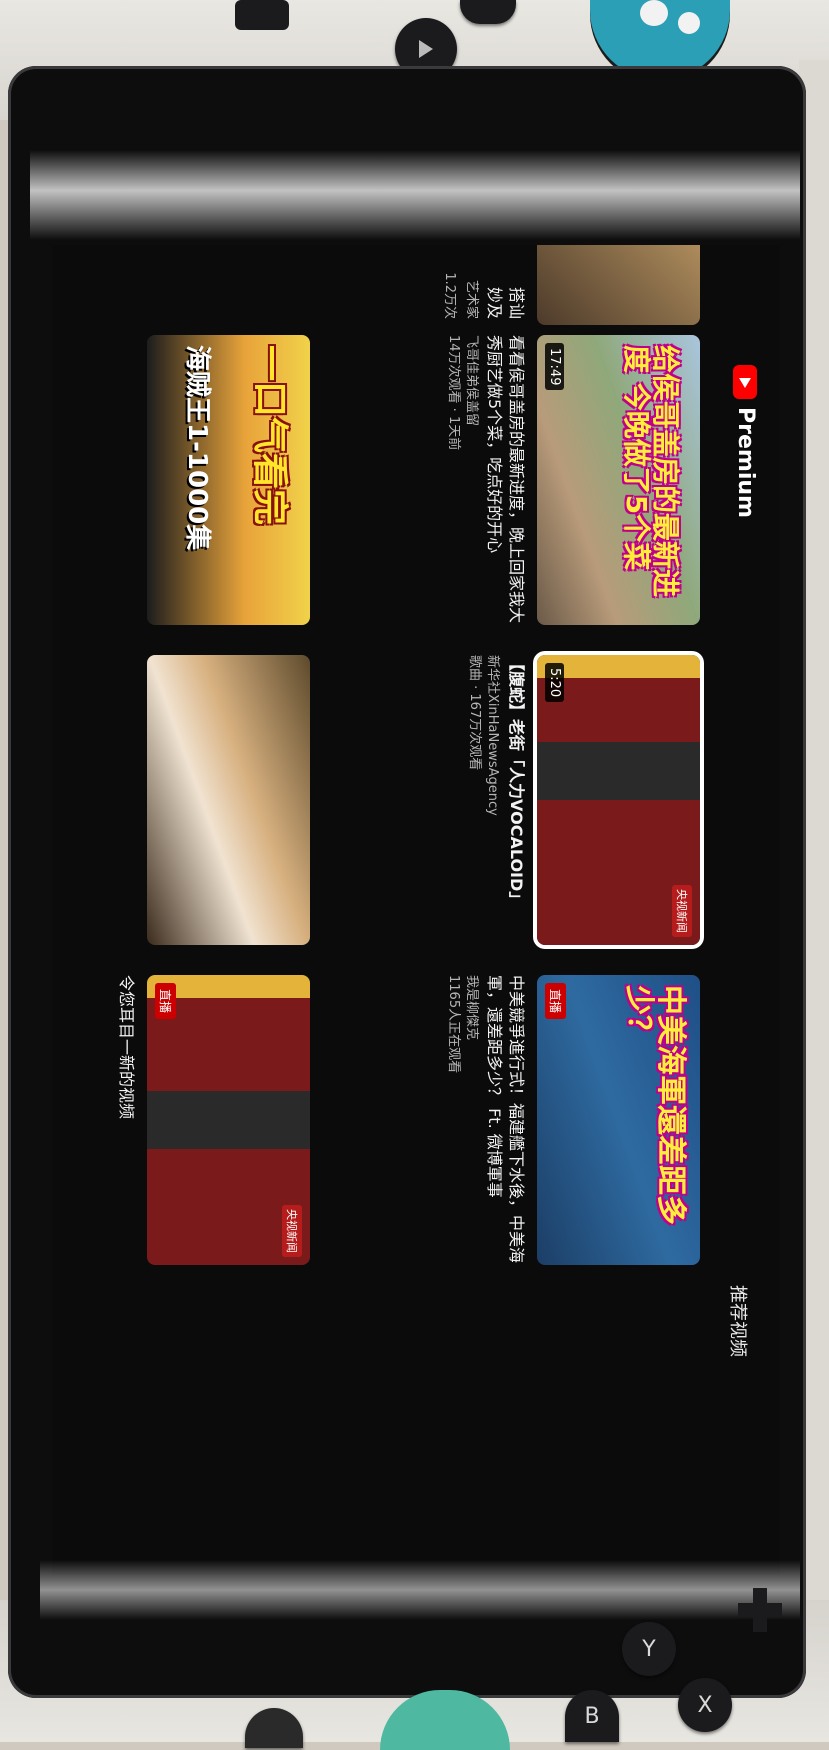  Describe the element at coordinates (453, 393) in the screenshot. I see `video-stats: 14万次观看 · 1天前` at that location.